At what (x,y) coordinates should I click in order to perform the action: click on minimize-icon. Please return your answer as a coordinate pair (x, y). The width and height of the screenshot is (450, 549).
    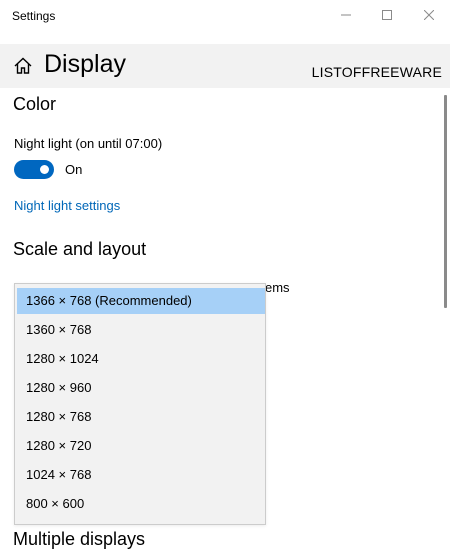
    Looking at the image, I should click on (346, 15).